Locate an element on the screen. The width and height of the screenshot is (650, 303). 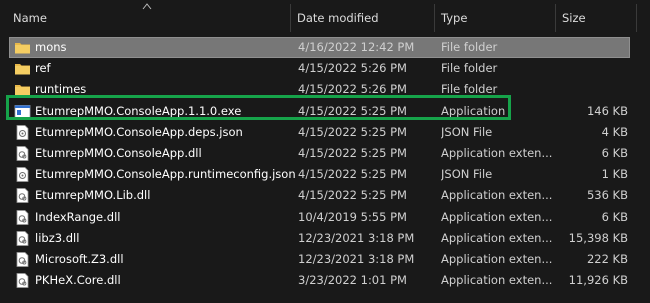
file-name: EtumrepMMO.ConsoleApp.dll is located at coordinates (118, 153).